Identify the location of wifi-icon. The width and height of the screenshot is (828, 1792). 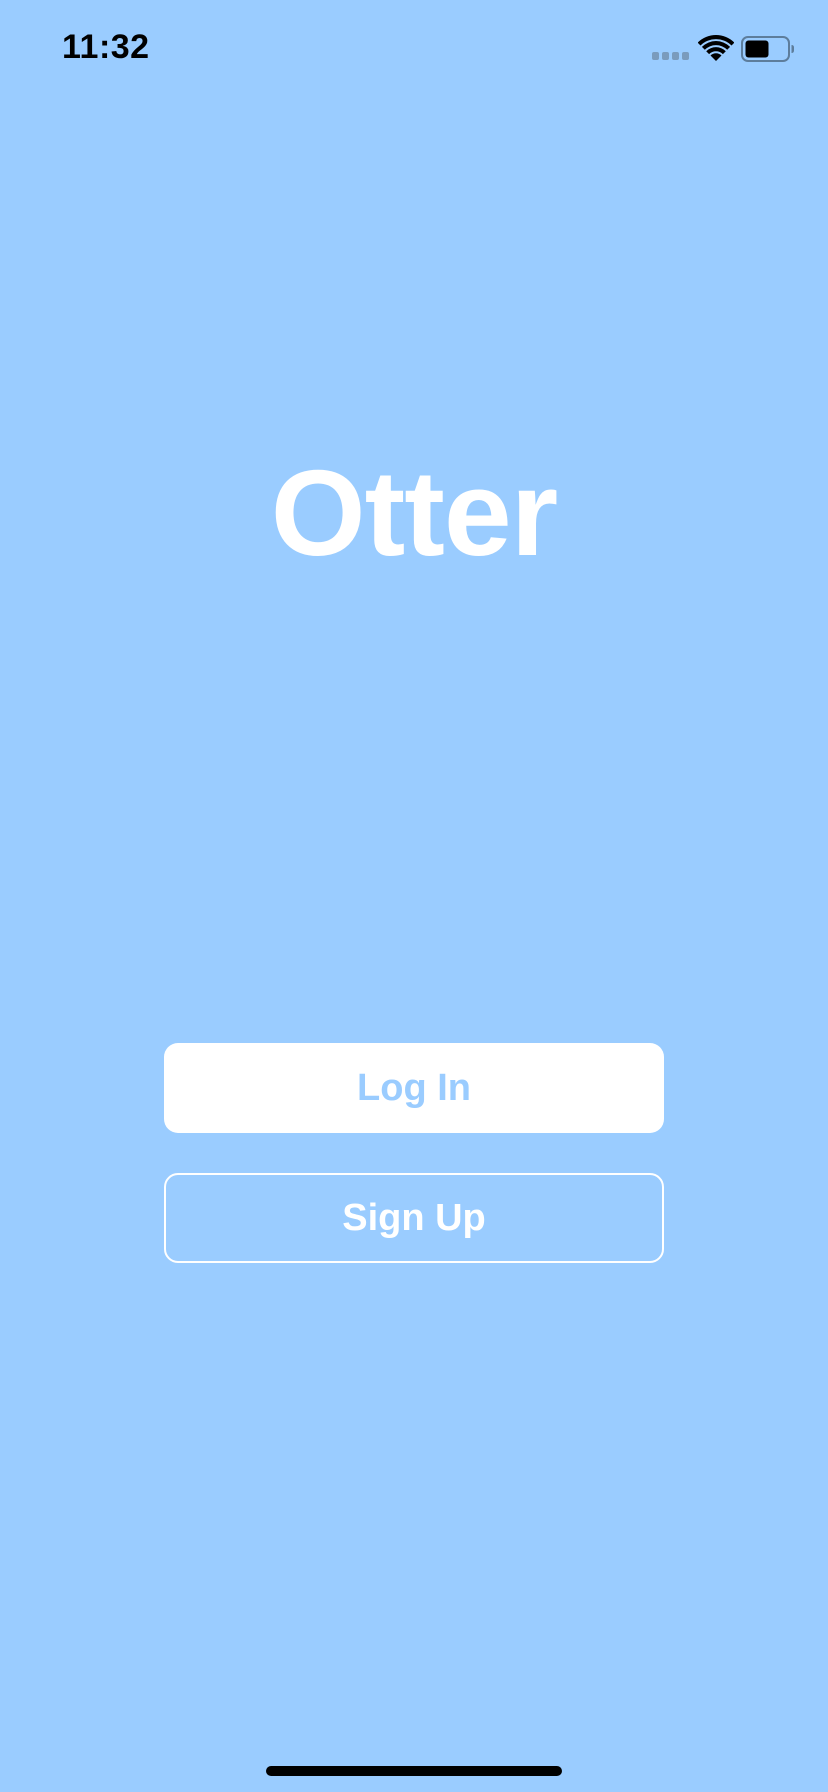
(716, 47).